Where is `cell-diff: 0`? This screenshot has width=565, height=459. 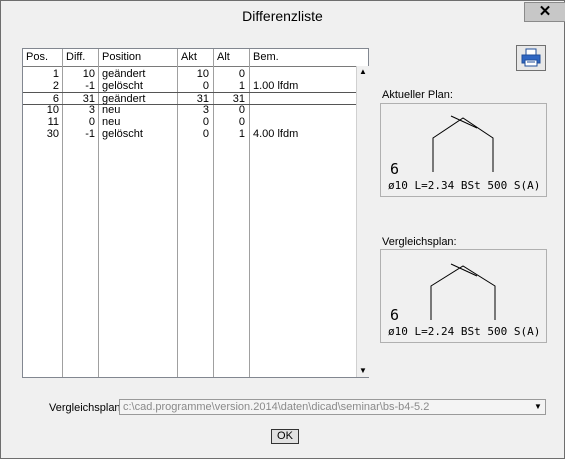
cell-diff: 0 is located at coordinates (91, 122).